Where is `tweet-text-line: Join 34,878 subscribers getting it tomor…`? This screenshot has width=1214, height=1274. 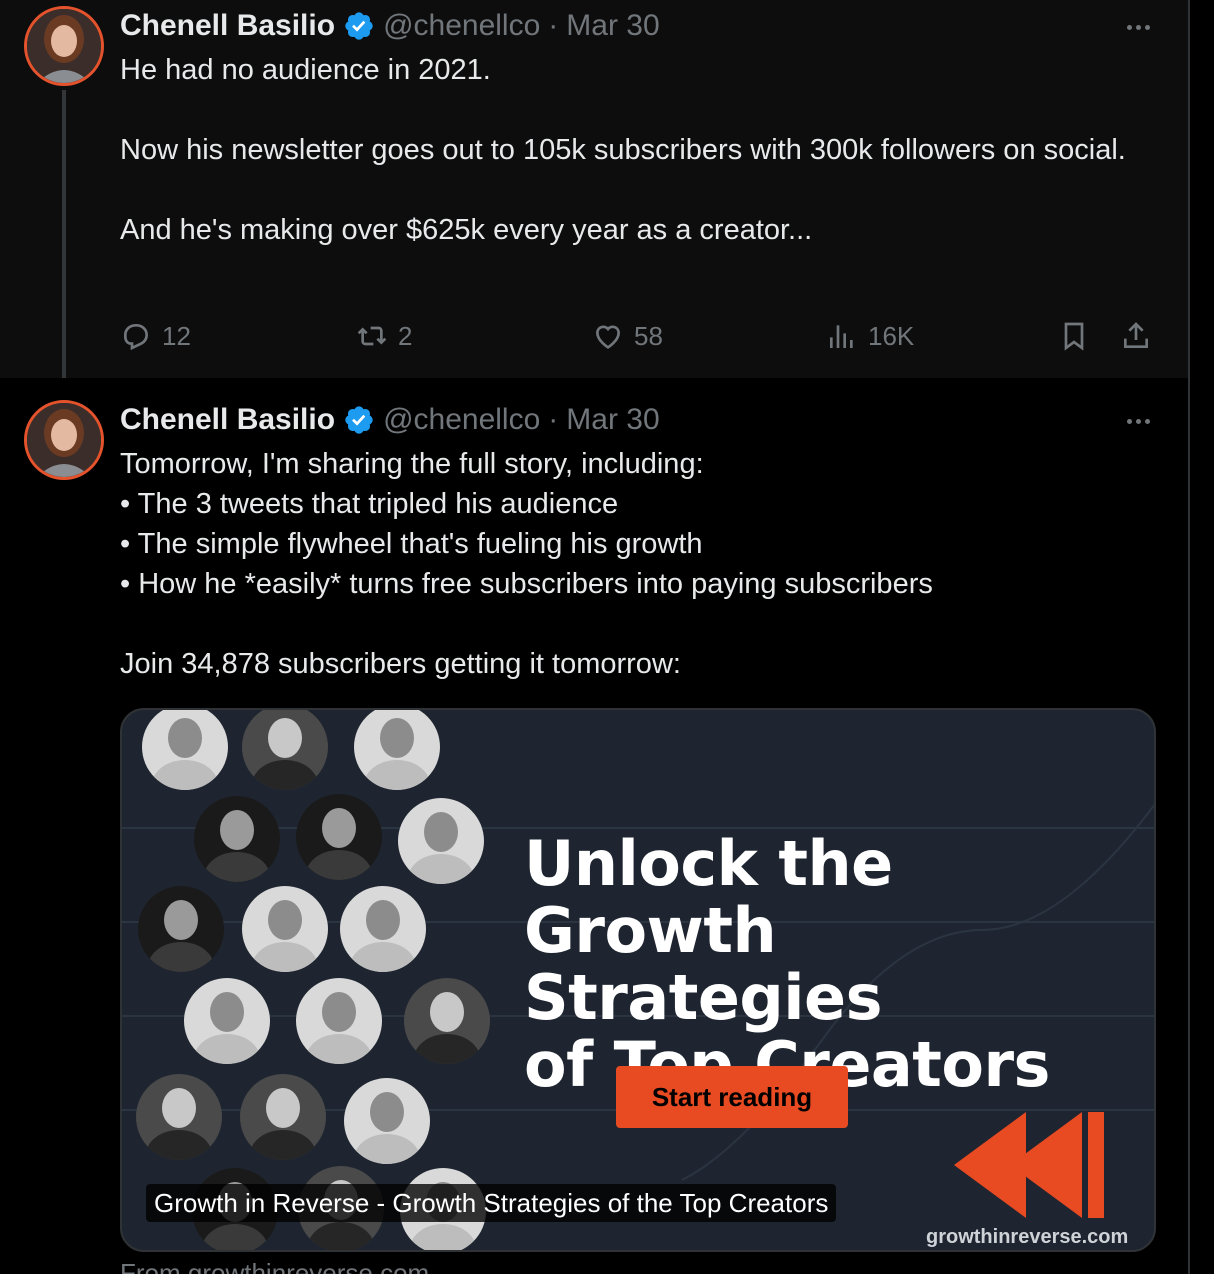
tweet-text-line: Join 34,878 subscribers getting it tomor… is located at coordinates (400, 664).